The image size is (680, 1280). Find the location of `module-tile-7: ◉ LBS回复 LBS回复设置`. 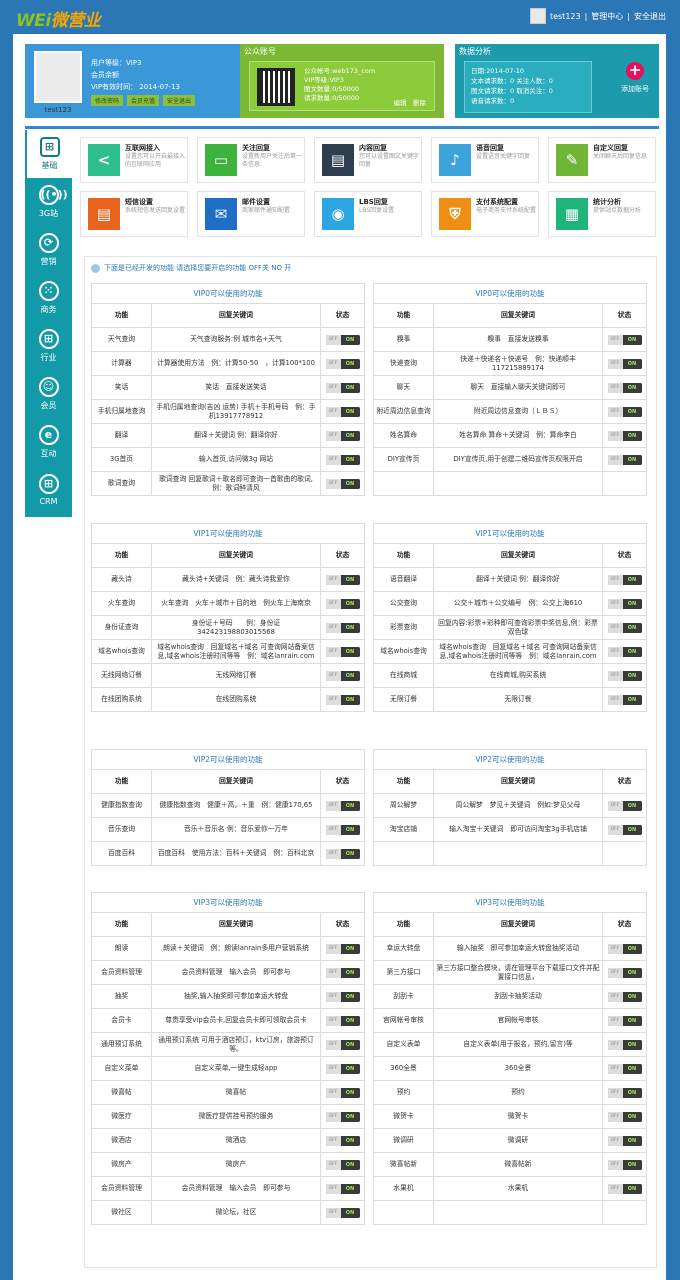

module-tile-7: ◉ LBS回复 LBS回复设置 is located at coordinates (368, 214).